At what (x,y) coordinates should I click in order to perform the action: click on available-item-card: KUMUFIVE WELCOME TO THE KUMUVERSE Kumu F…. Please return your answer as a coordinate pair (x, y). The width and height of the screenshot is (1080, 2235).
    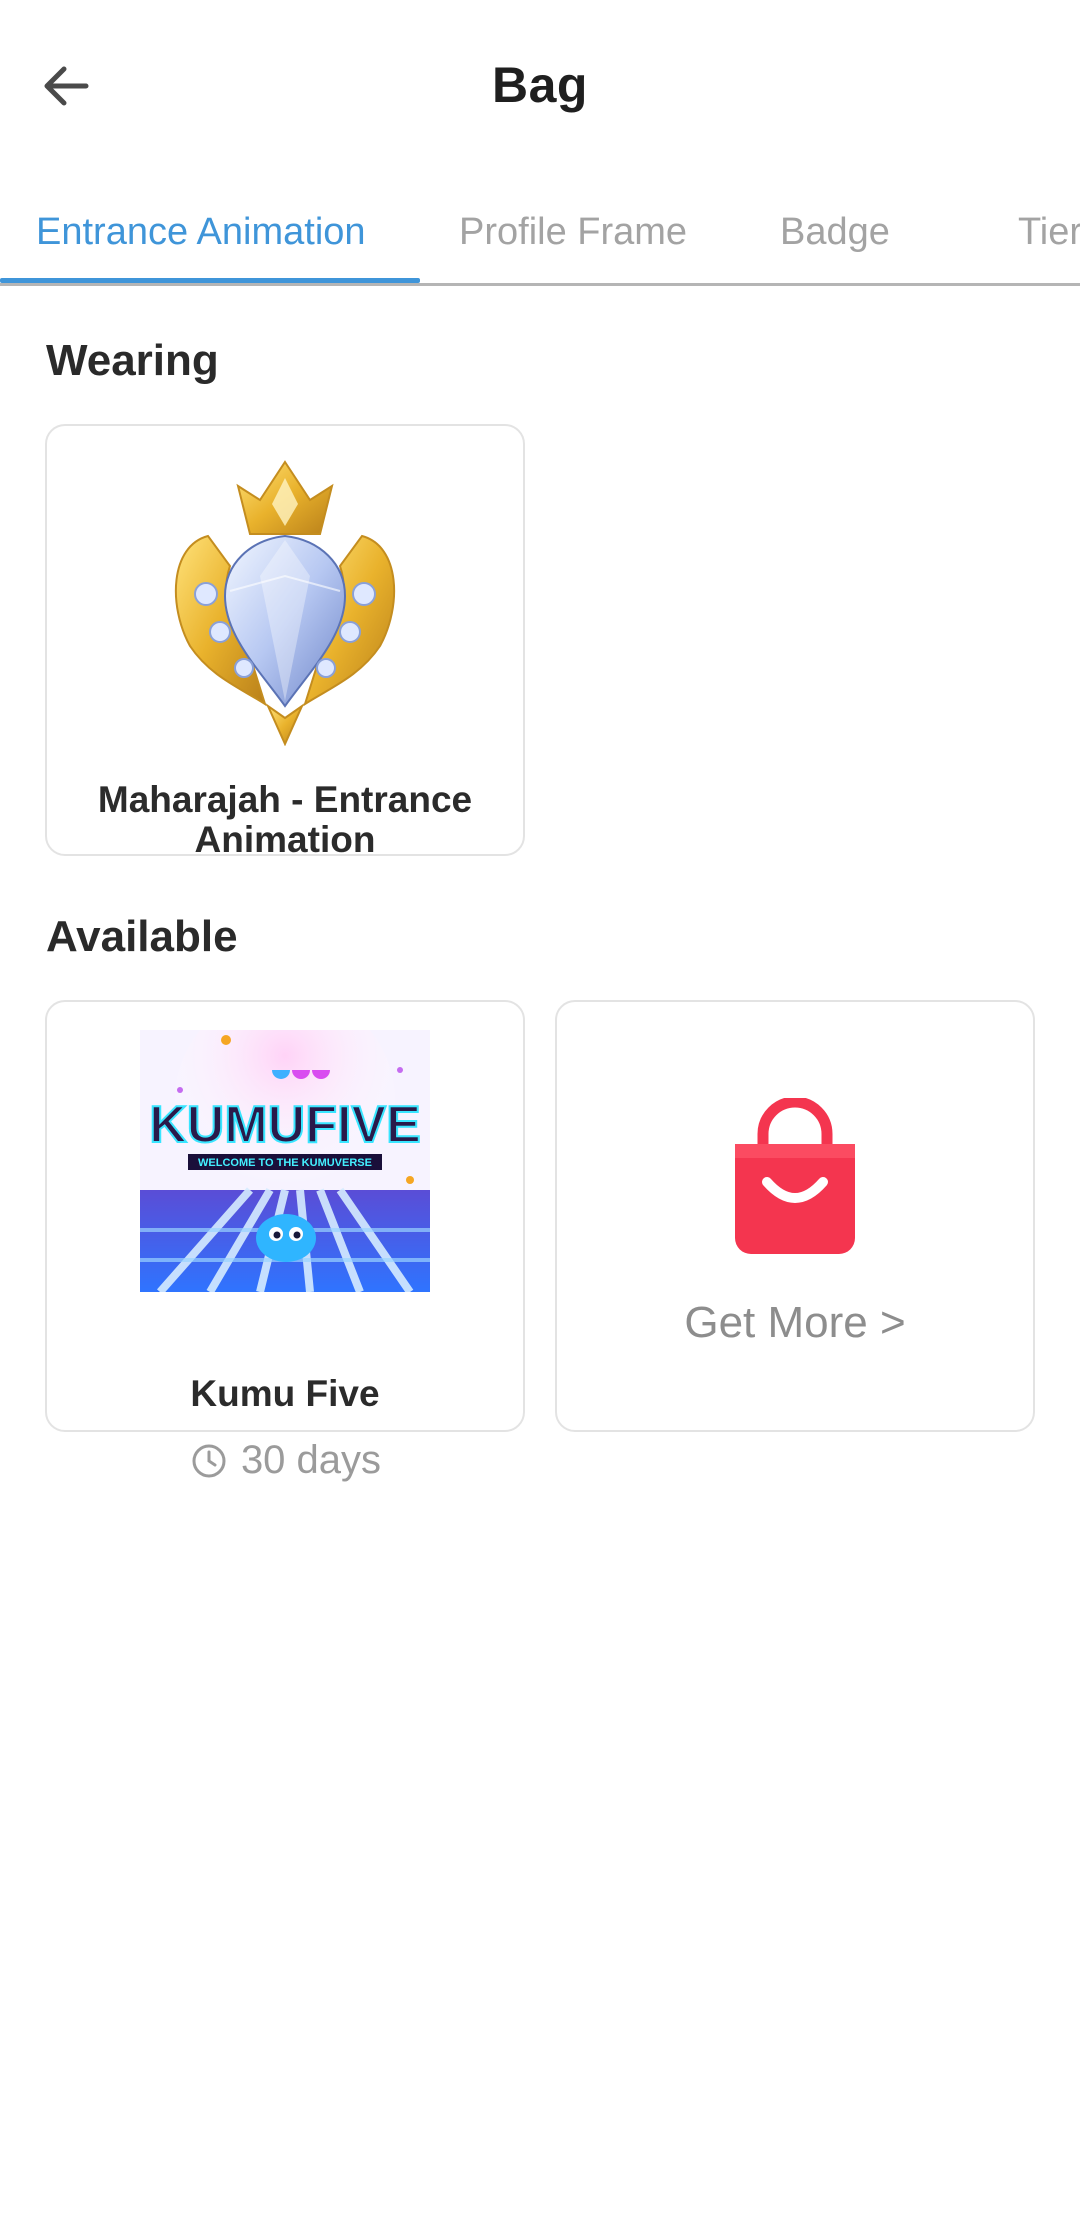
    Looking at the image, I should click on (285, 1216).